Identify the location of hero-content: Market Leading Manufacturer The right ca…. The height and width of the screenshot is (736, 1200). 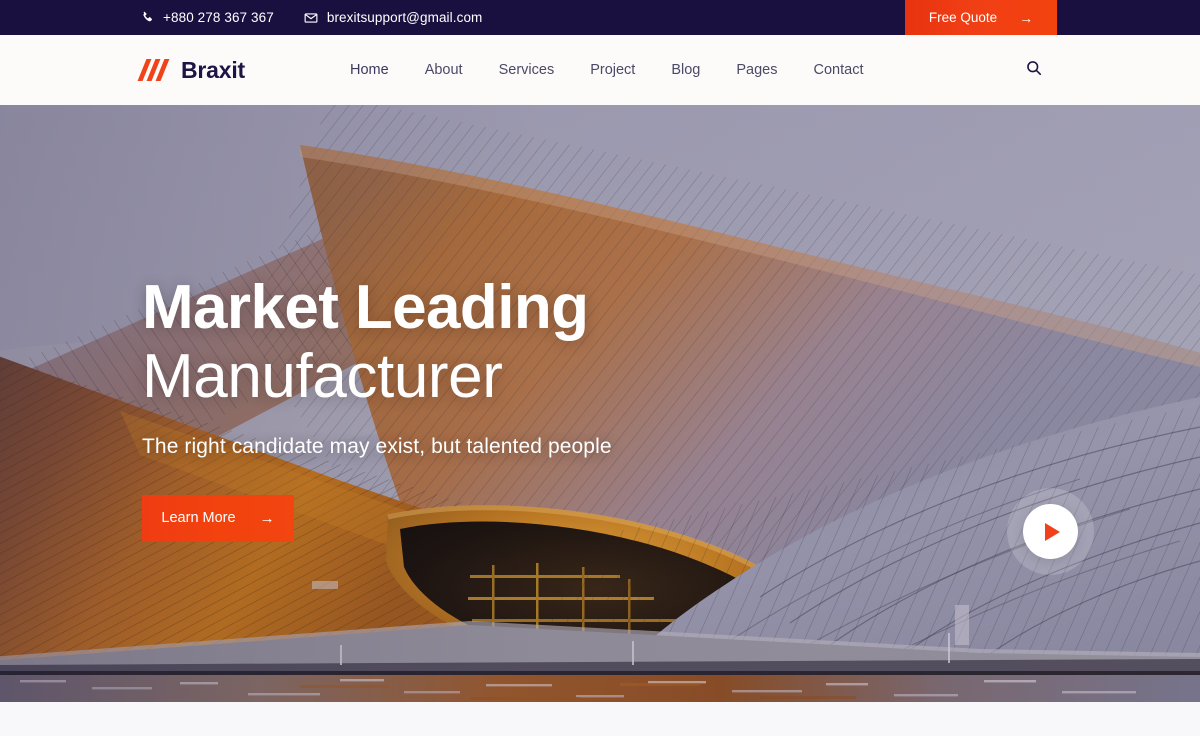
(377, 407).